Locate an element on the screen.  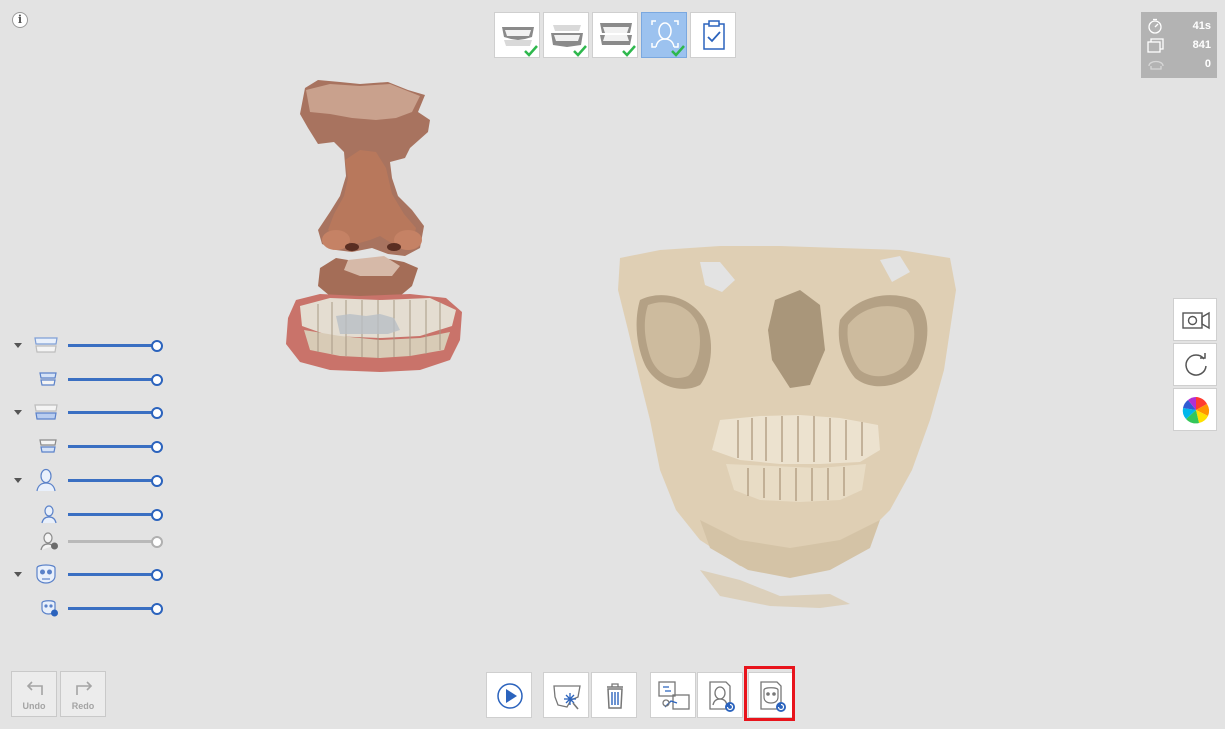
layer-row-mandible is located at coordinates (90, 413).